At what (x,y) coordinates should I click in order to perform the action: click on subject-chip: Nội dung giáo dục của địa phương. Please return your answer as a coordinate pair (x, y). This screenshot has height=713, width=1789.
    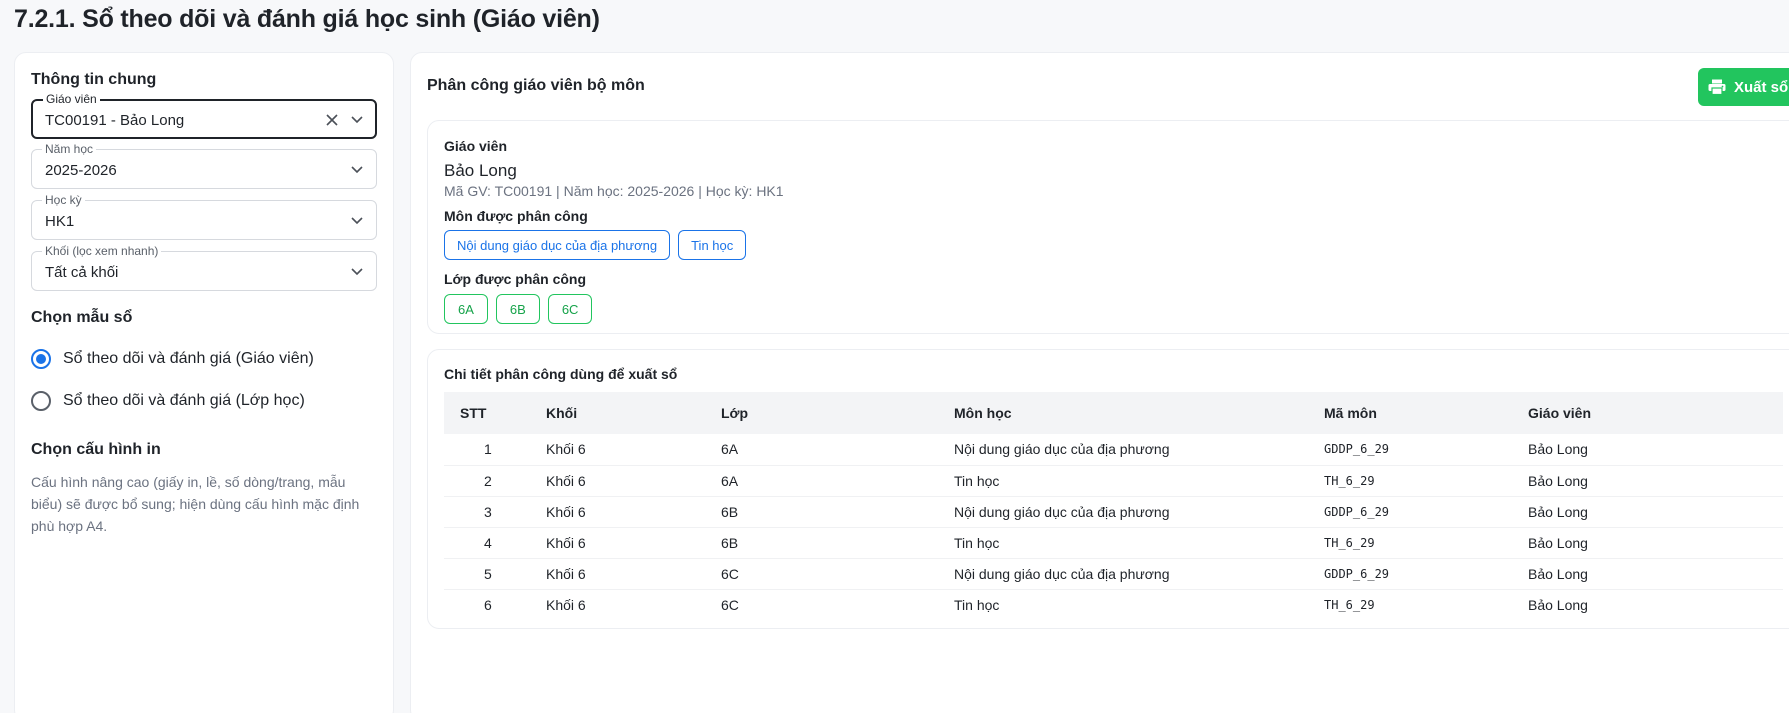
    Looking at the image, I should click on (557, 245).